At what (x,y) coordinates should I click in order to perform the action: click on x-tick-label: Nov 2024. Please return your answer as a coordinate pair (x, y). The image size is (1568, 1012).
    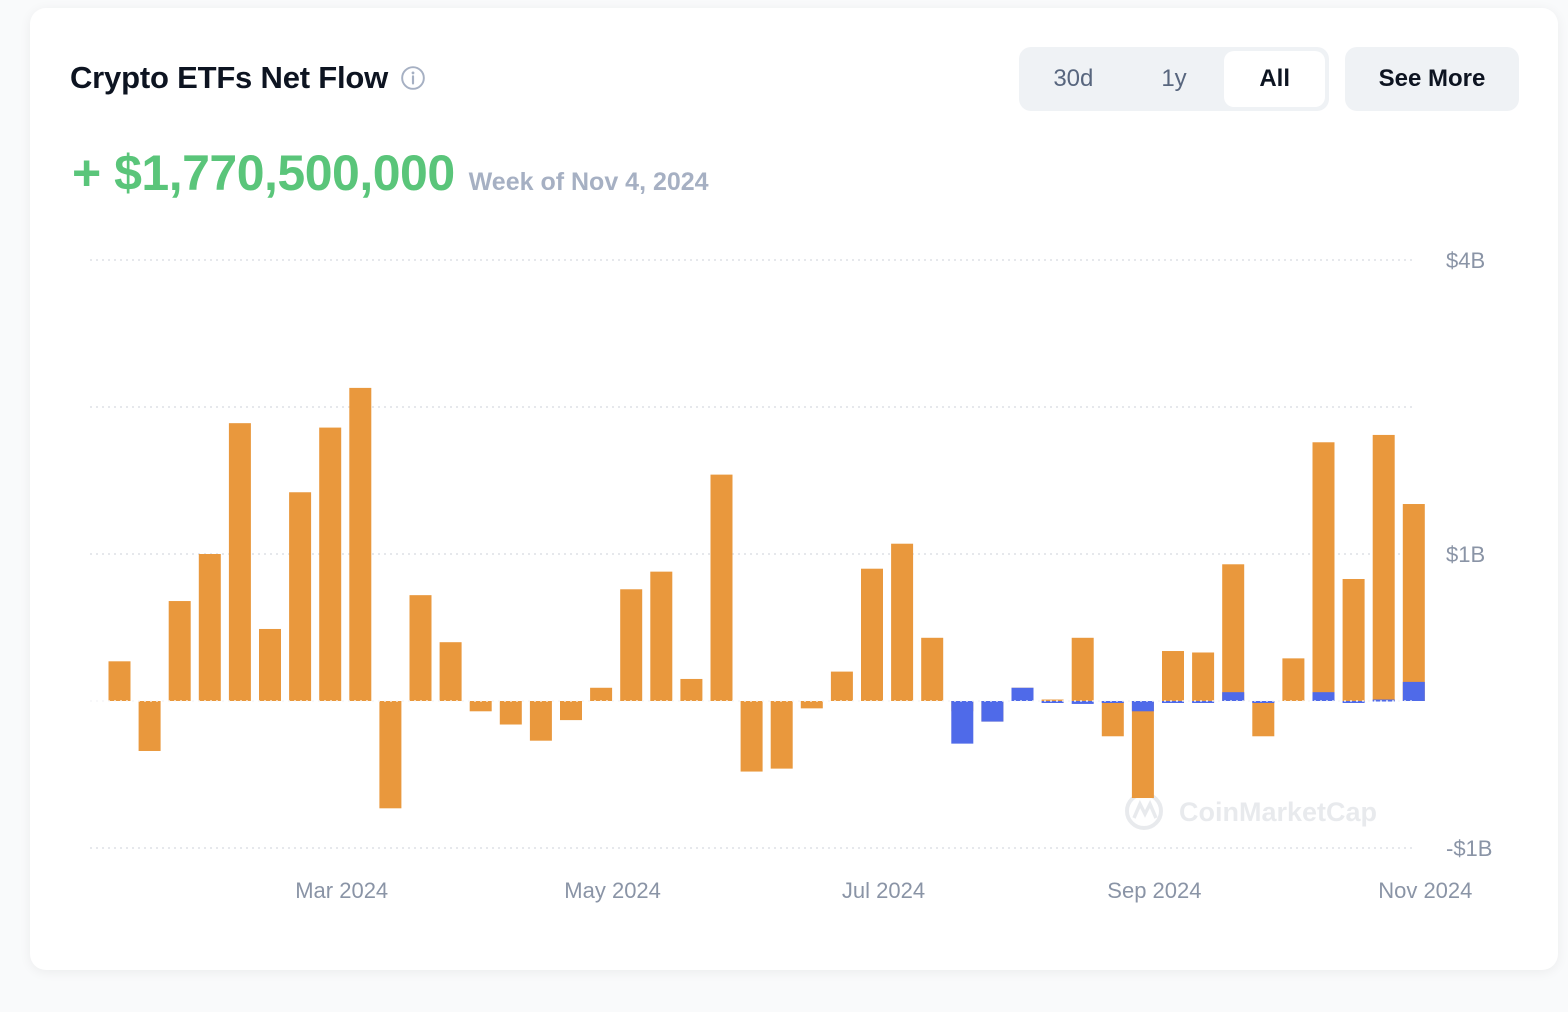
    Looking at the image, I should click on (1425, 890).